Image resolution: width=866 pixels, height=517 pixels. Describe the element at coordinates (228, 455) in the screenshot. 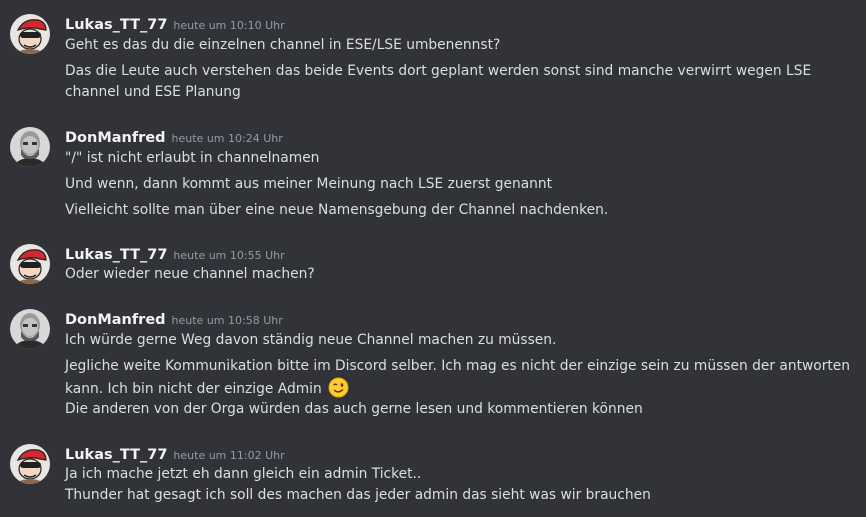

I see `message-timestamp: heute um 11:02 Uhr` at that location.